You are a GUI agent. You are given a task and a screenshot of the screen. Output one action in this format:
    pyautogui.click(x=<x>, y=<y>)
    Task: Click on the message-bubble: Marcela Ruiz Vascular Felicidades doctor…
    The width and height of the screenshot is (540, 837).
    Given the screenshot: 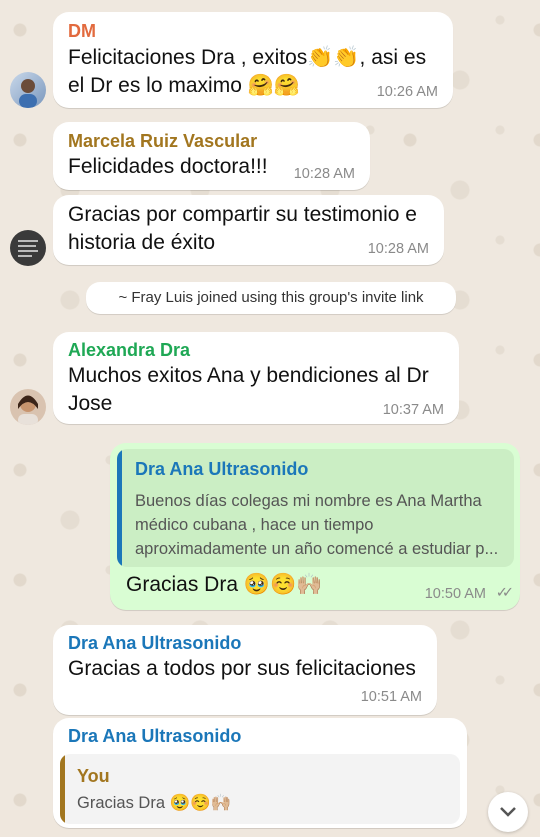 What is the action you would take?
    pyautogui.click(x=211, y=156)
    